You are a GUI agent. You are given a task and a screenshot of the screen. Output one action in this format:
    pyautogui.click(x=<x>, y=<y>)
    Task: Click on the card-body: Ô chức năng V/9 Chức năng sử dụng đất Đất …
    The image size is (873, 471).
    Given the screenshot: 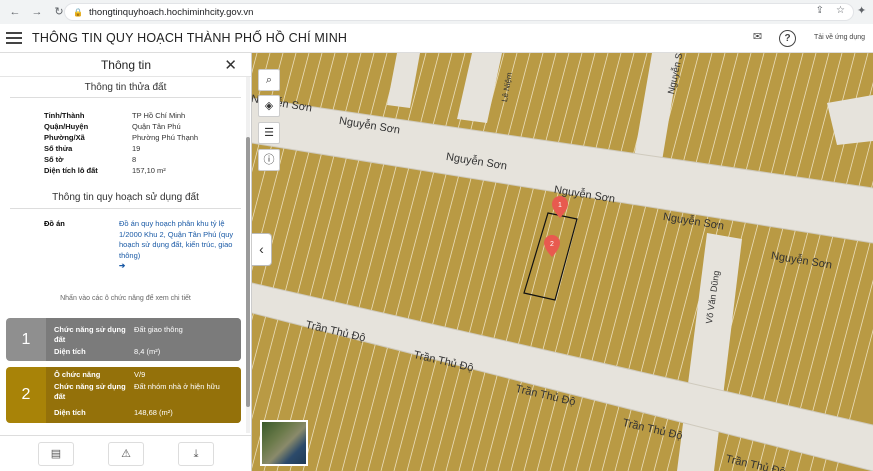 What is the action you would take?
    pyautogui.click(x=143, y=395)
    